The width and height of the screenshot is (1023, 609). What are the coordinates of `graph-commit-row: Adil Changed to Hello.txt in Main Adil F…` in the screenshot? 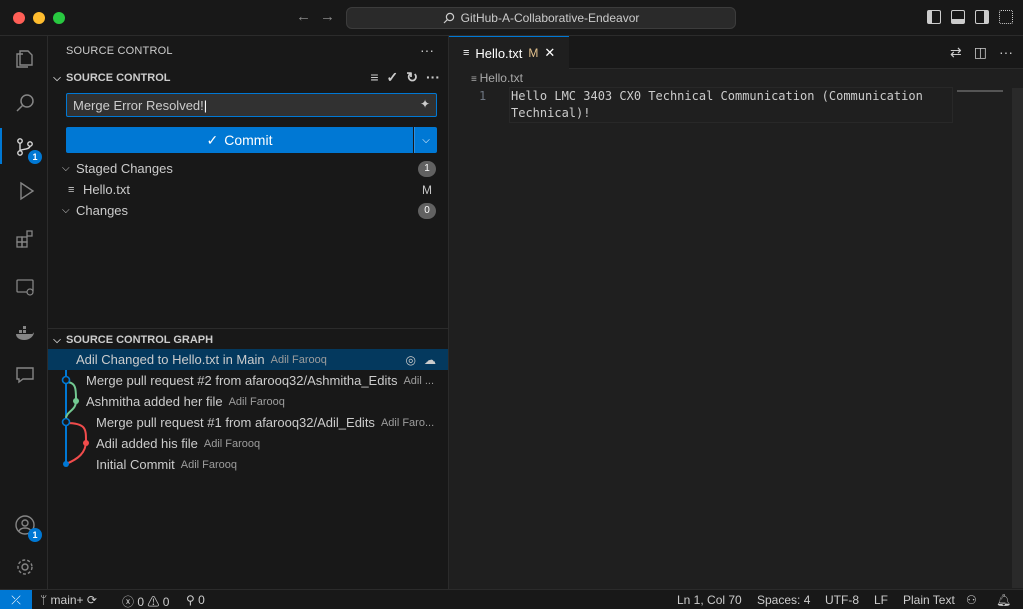 It's located at (248, 359).